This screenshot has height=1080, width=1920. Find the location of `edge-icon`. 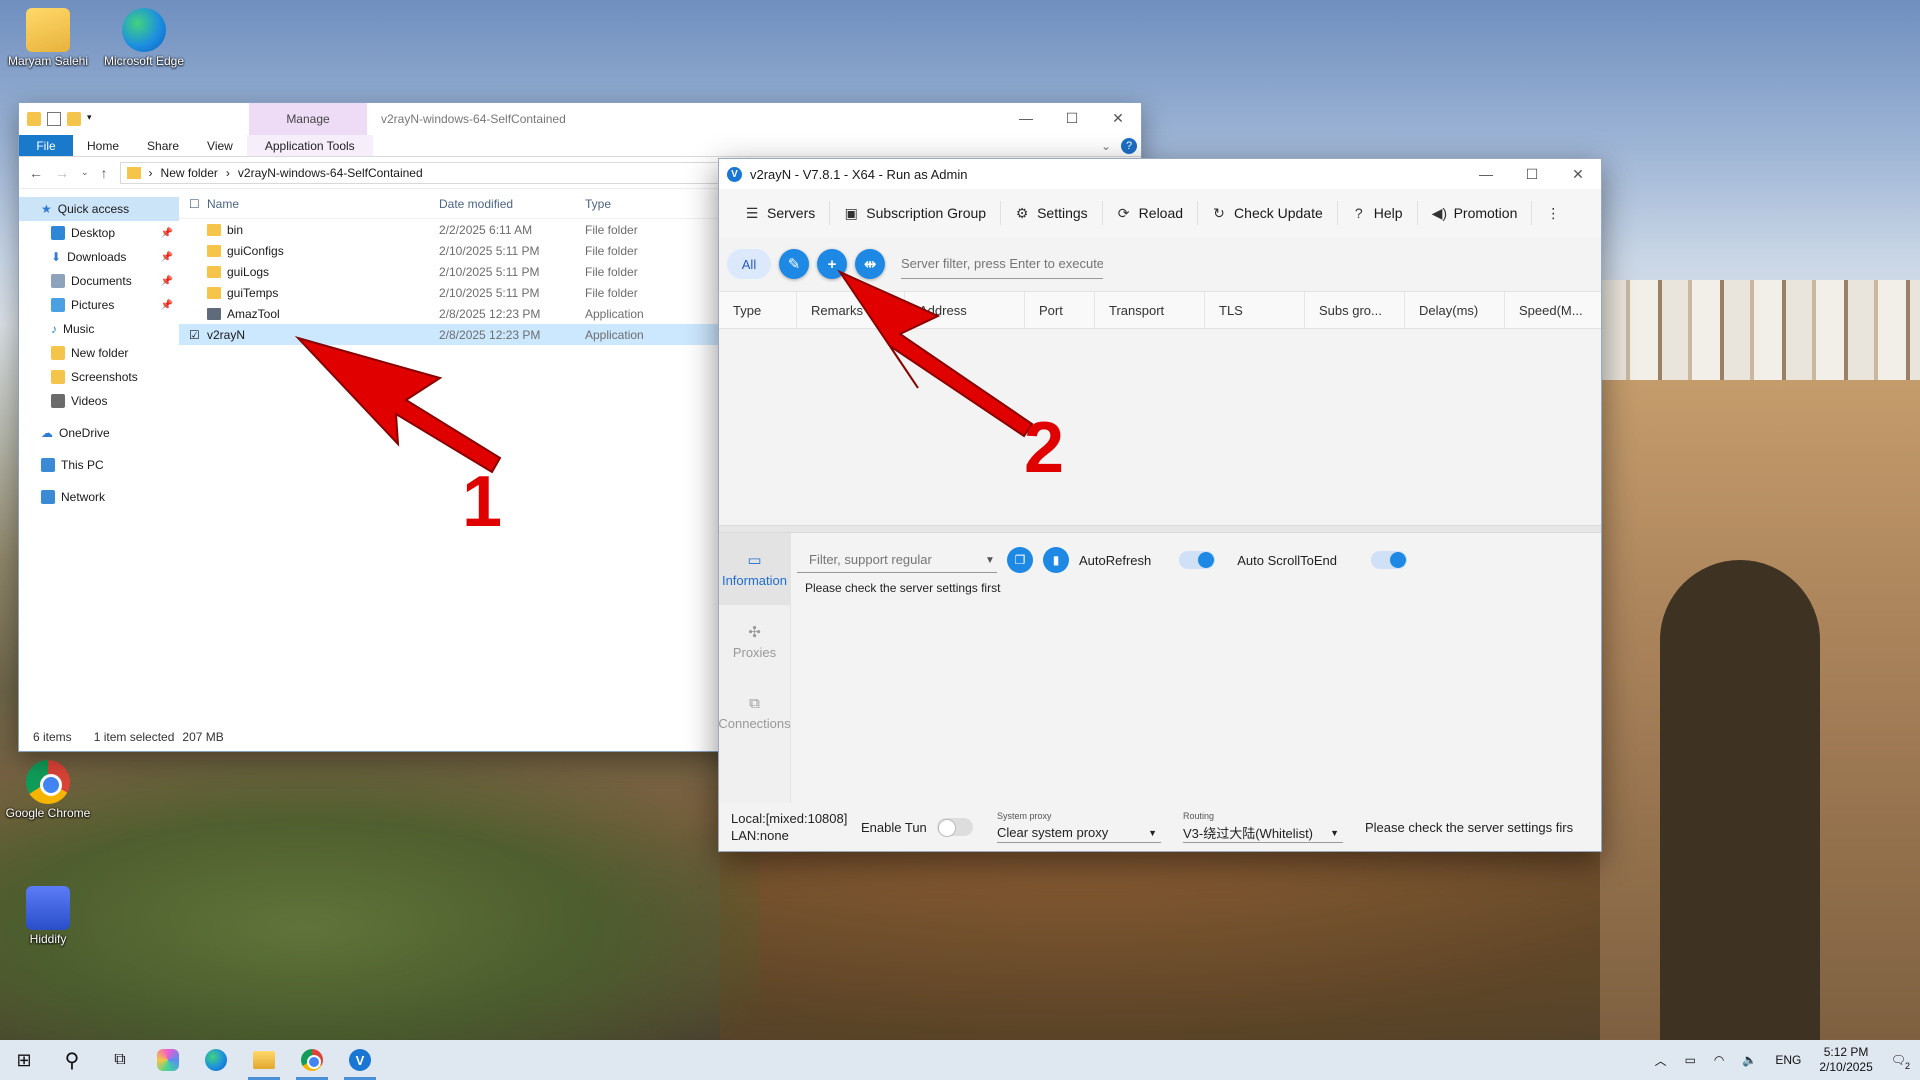

edge-icon is located at coordinates (216, 1060).